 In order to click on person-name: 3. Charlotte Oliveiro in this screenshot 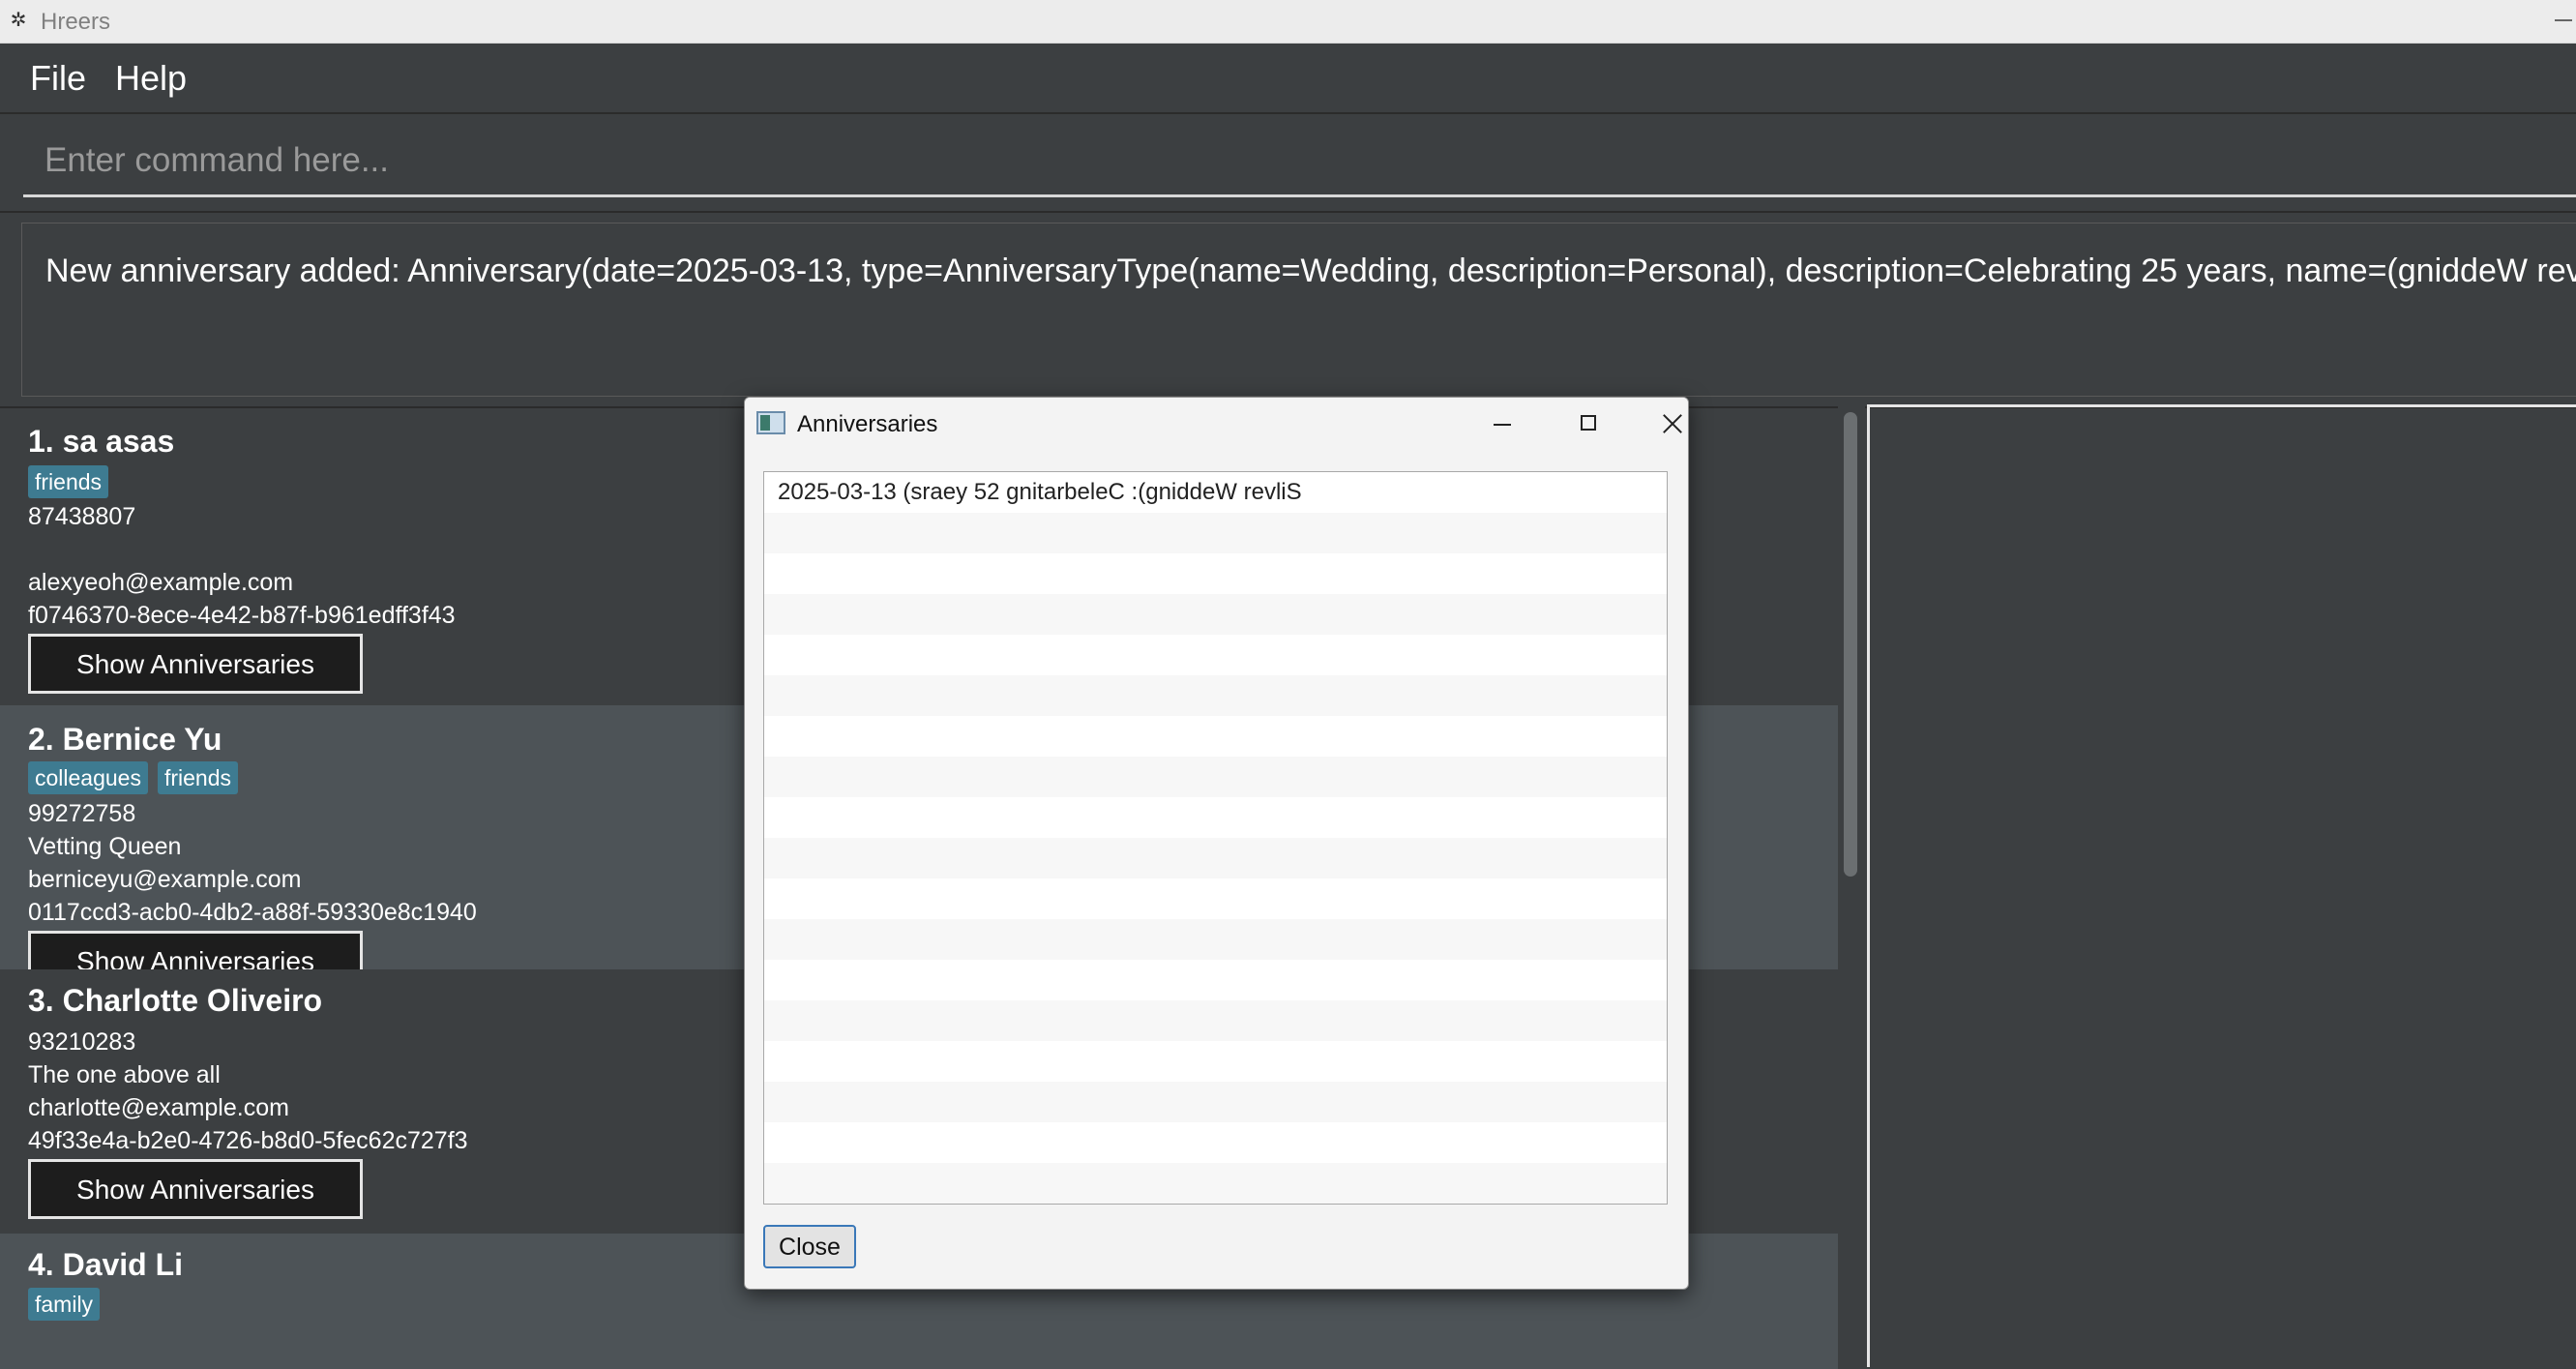, I will do `click(175, 1001)`.